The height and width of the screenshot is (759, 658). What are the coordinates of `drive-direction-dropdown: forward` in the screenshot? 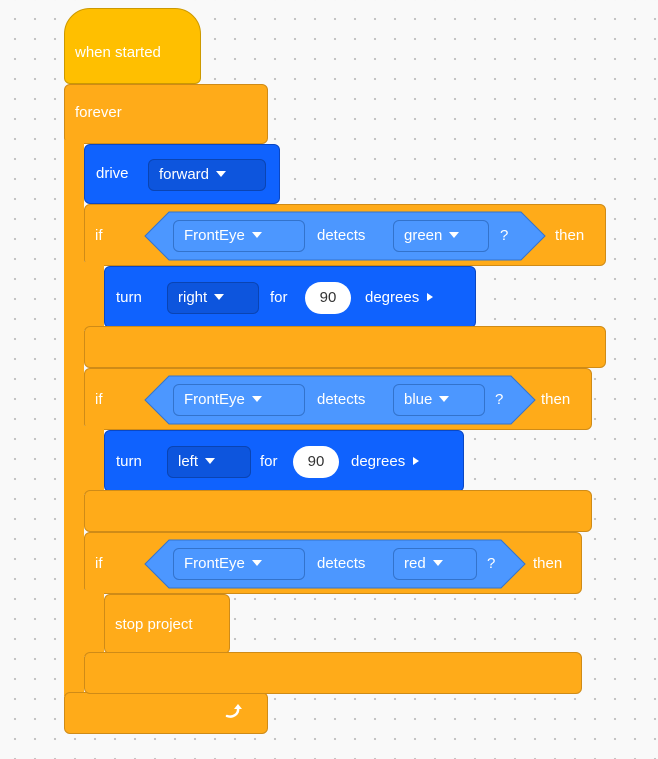 It's located at (207, 175).